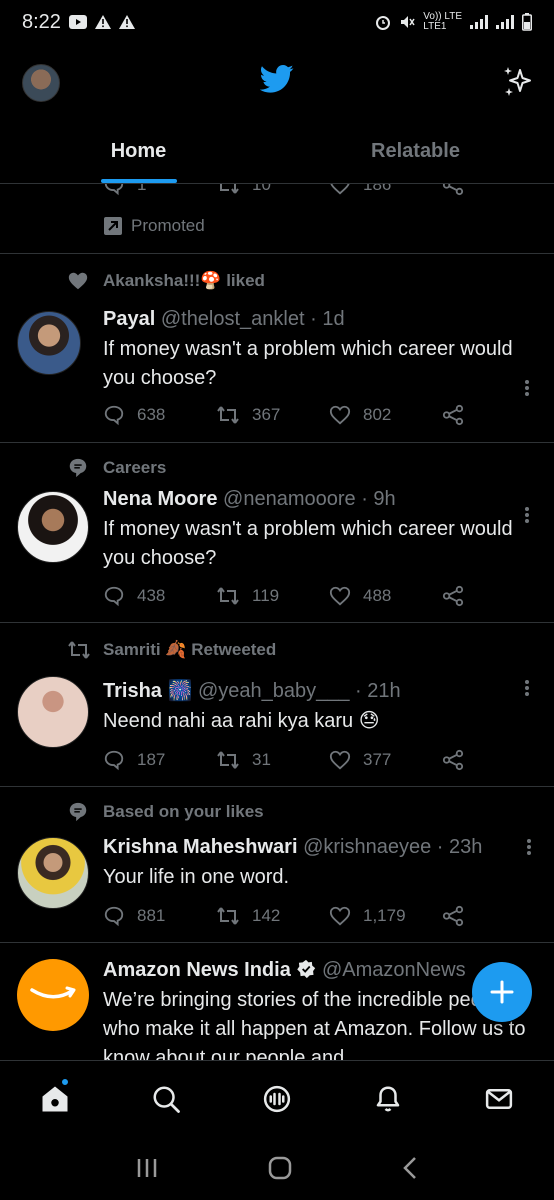 This screenshot has height=1200, width=554. I want to click on tweet-header: Payal @thelost_anklet · 1d, so click(308, 319).